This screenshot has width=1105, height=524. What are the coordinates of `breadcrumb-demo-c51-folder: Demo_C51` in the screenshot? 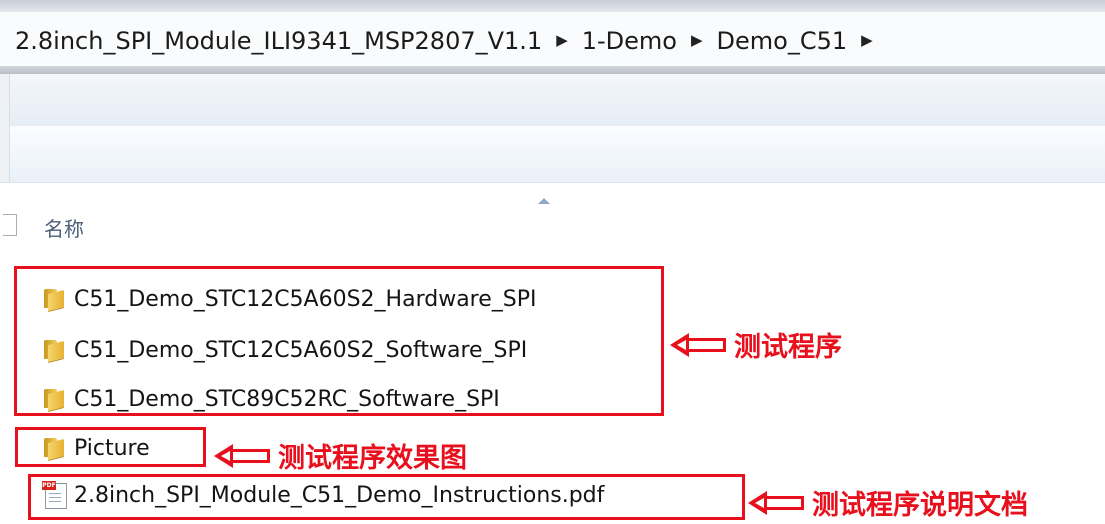 It's located at (782, 41).